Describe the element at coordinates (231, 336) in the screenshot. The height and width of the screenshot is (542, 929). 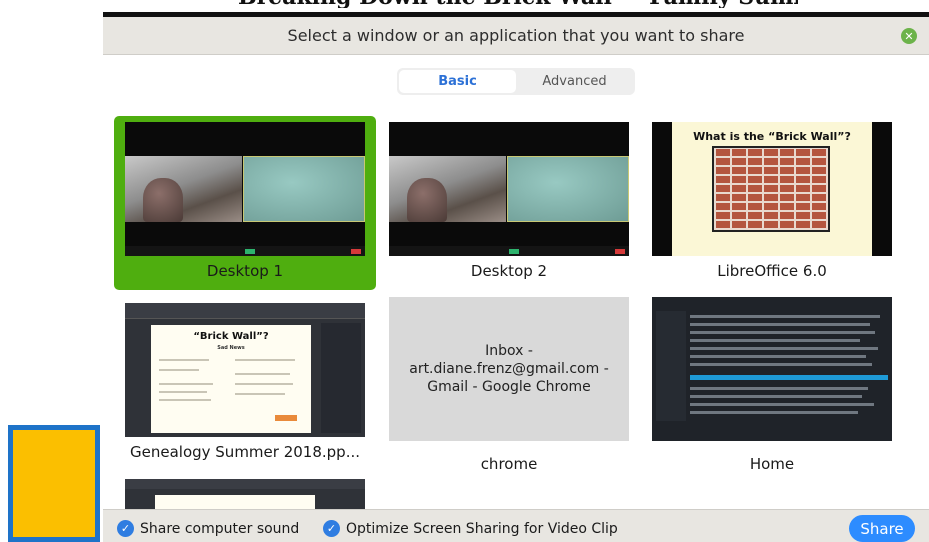
I see `genealogy-slide-title: “Brick Wall”?` at that location.